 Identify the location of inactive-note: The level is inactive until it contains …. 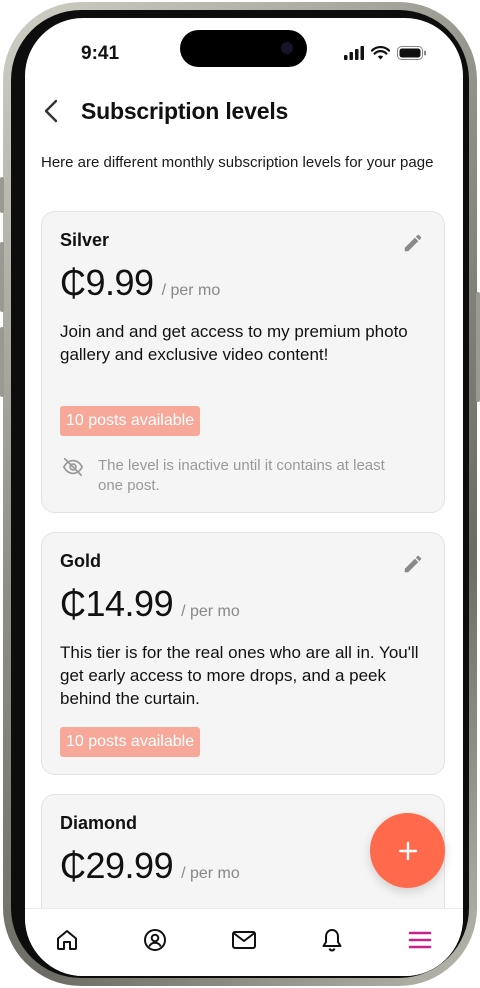
(234, 476).